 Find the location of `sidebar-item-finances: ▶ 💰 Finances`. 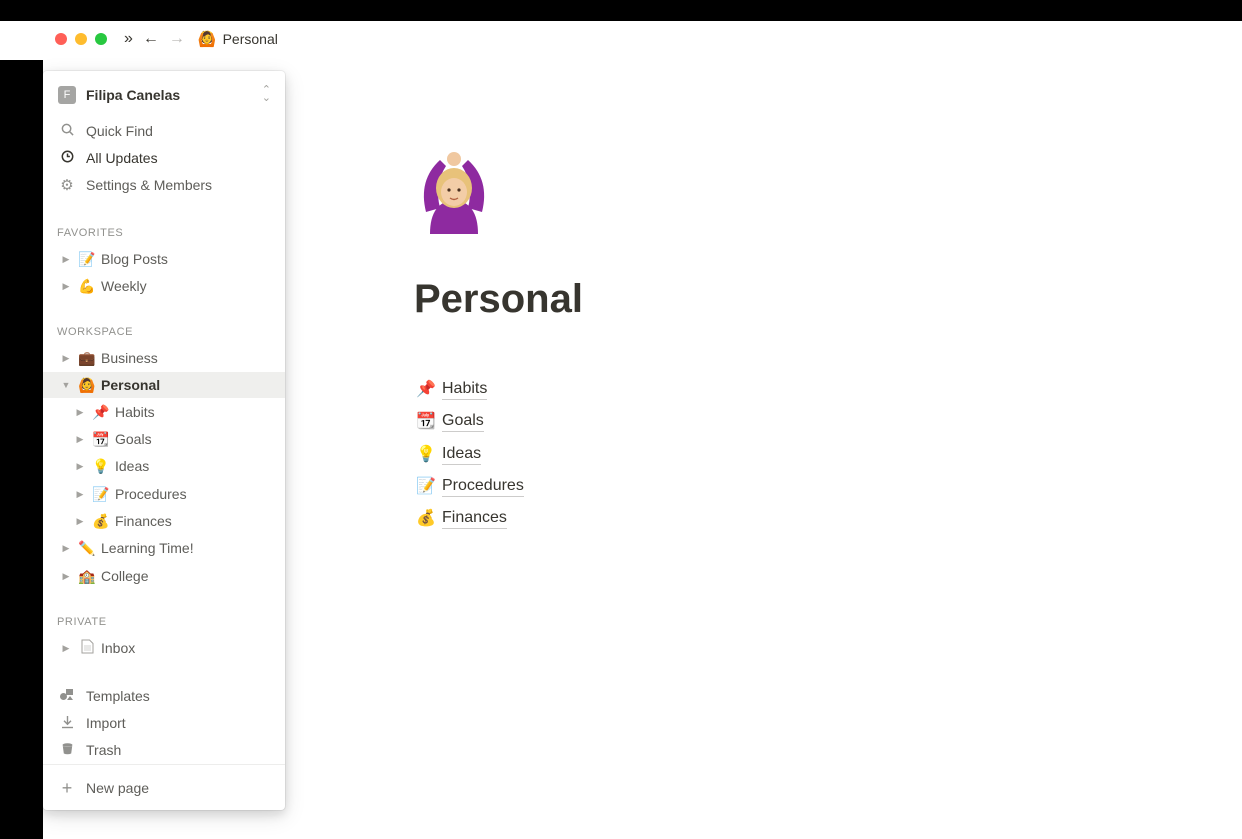

sidebar-item-finances: ▶ 💰 Finances is located at coordinates (164, 521).